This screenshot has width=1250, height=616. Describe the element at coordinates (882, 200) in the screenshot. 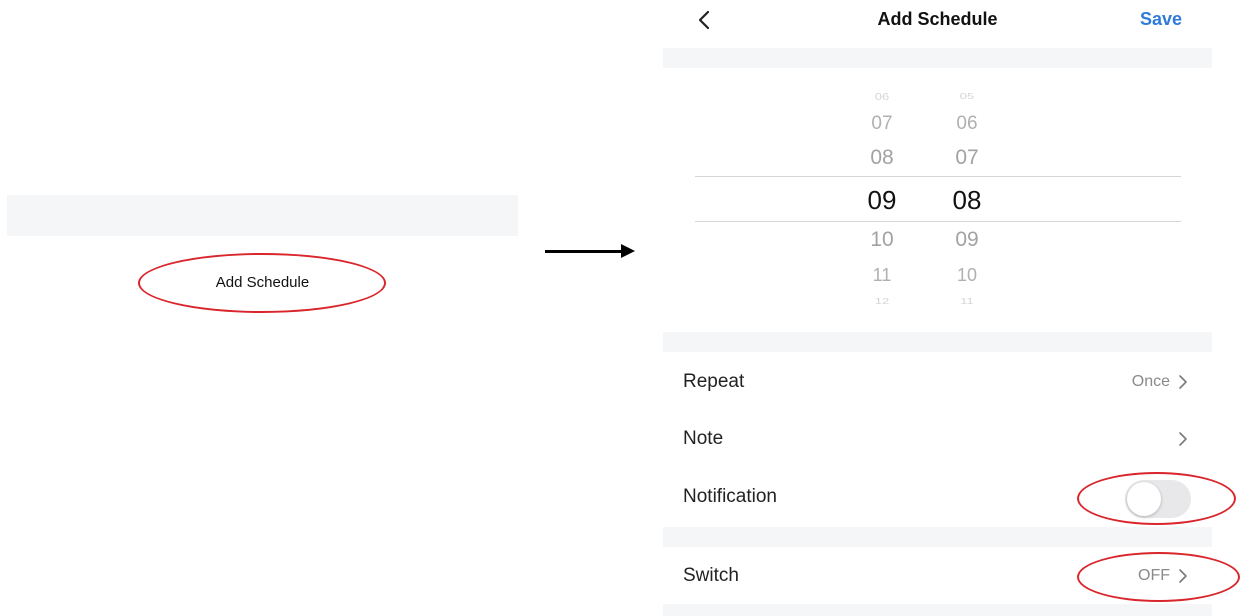

I see `hour-selected: 09` at that location.